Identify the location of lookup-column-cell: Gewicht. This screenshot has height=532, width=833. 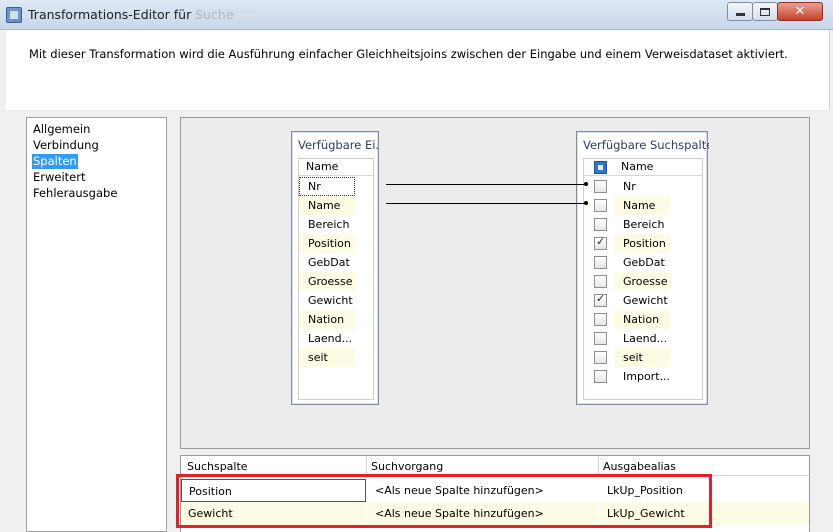
(273, 513).